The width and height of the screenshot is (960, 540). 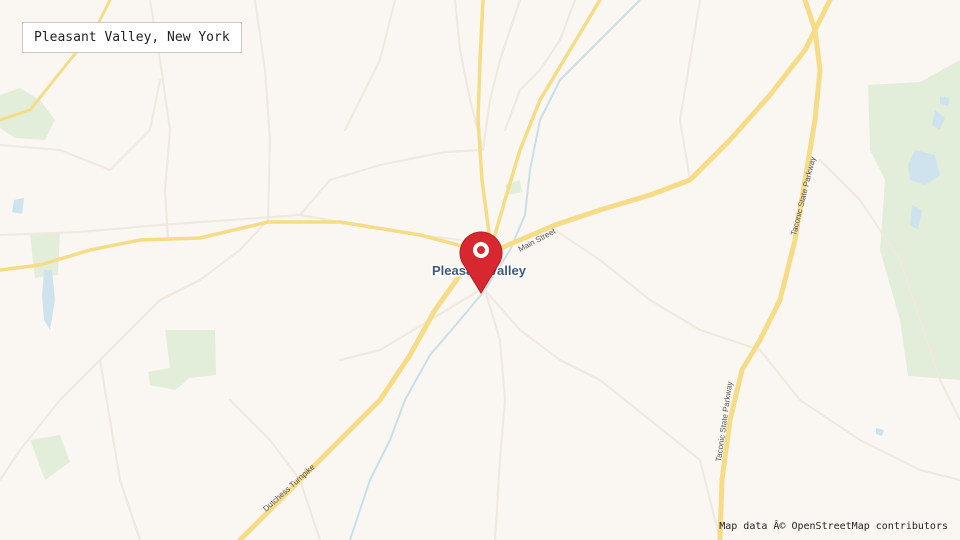 I want to click on map-attribution: Map data Â© OpenStreetMap contributors, so click(x=833, y=526).